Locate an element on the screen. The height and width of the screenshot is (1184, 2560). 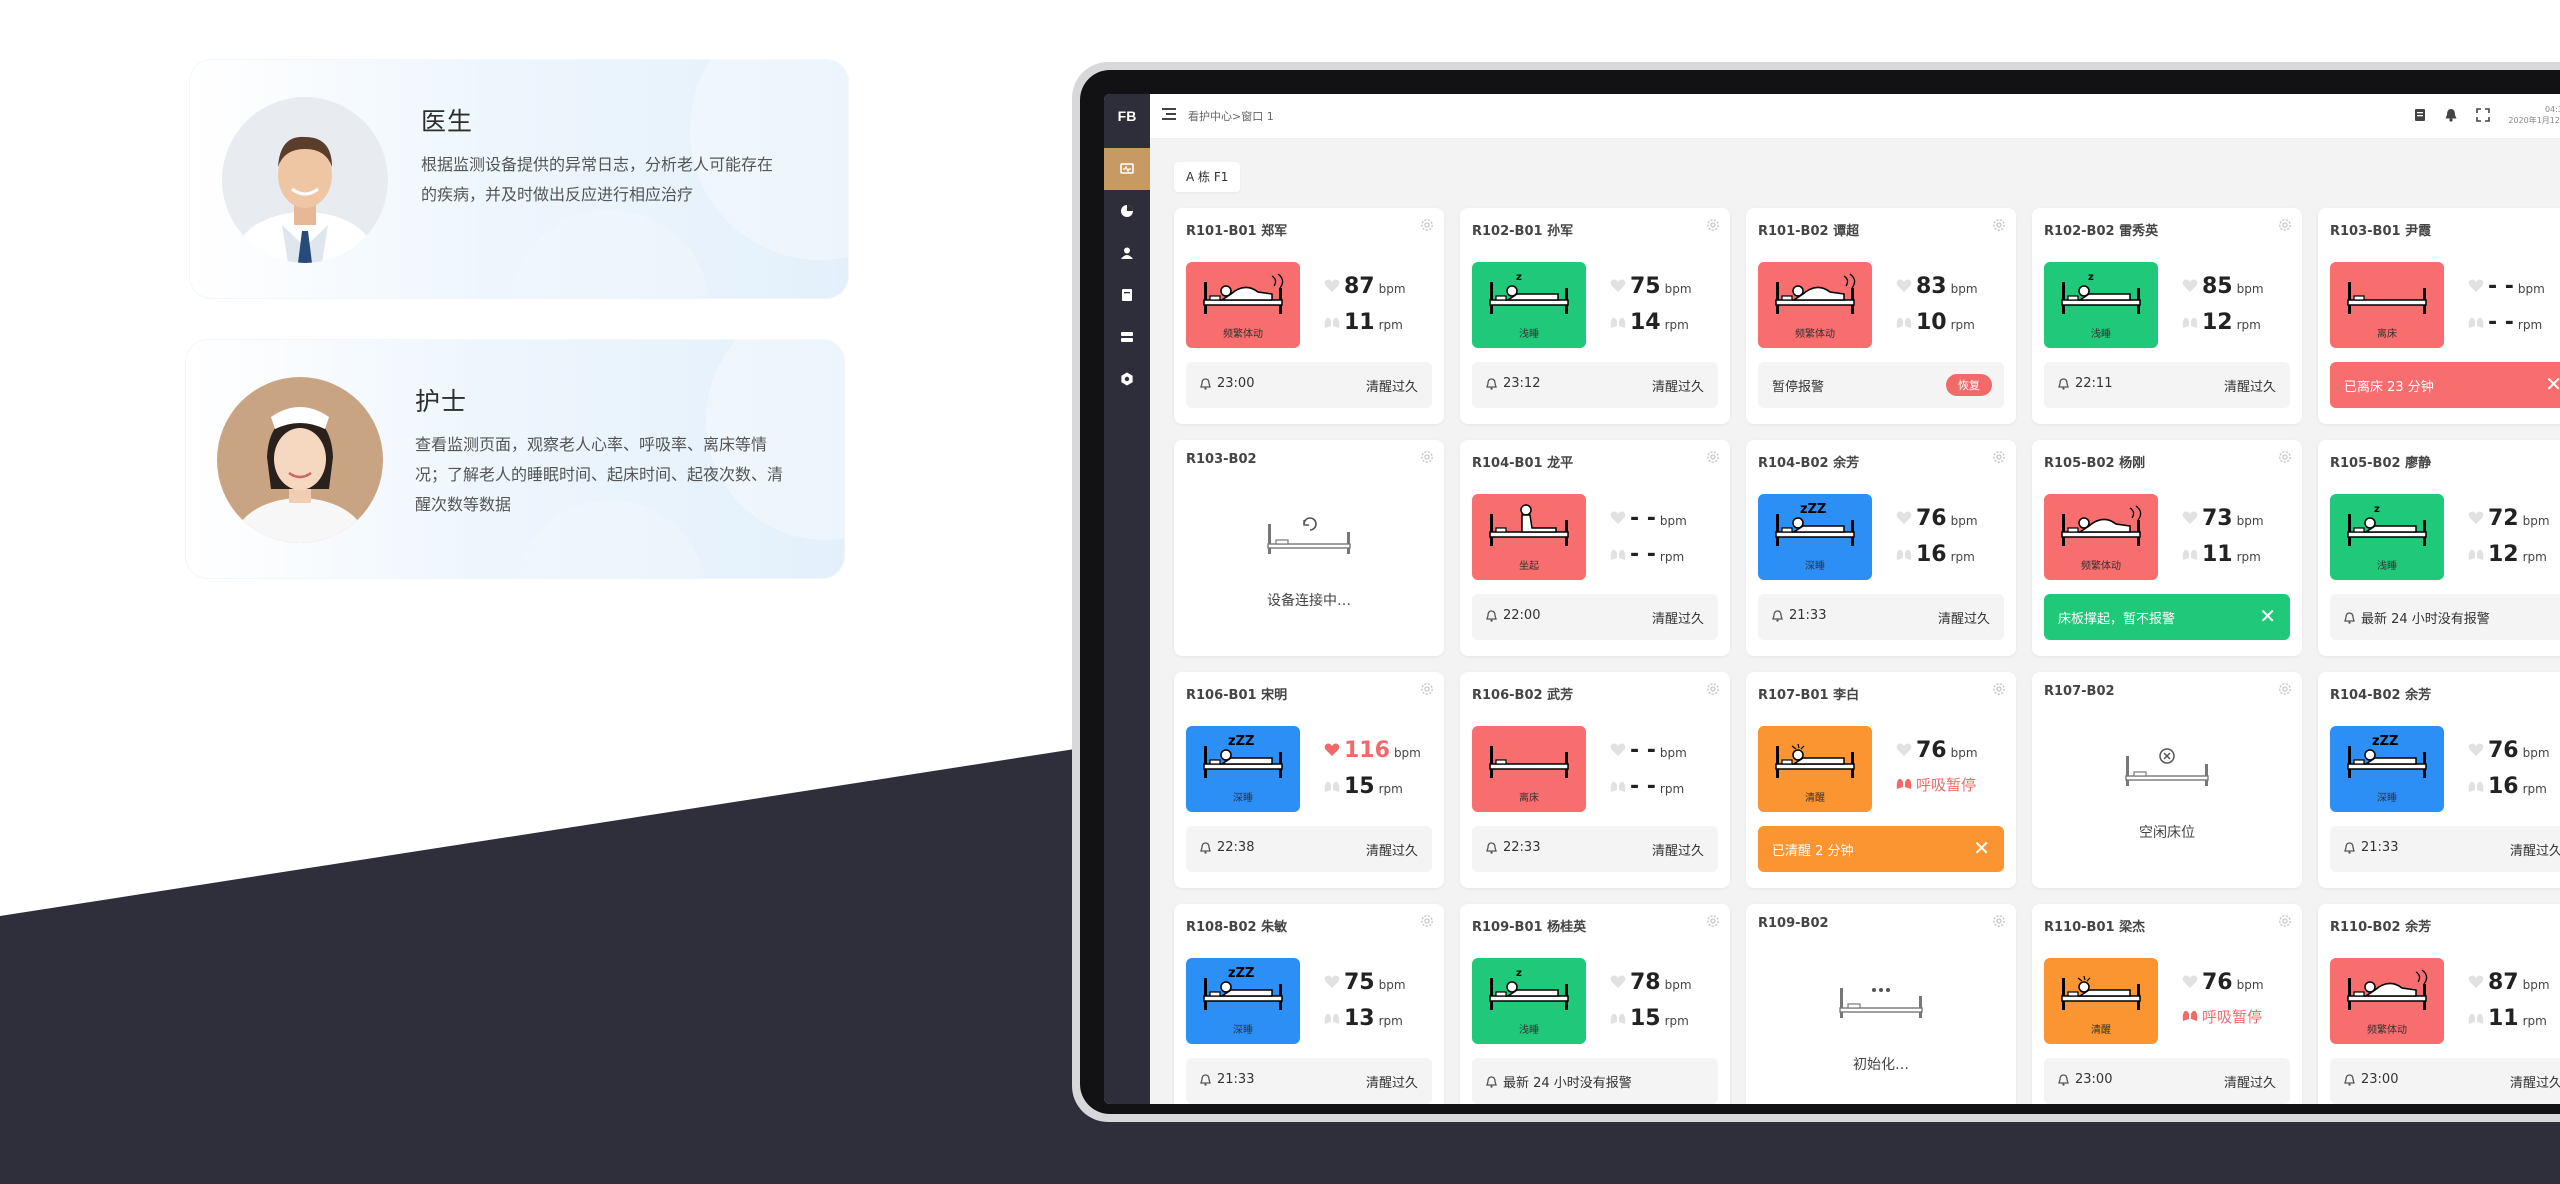
sidebar-item-stats is located at coordinates (1127, 211).